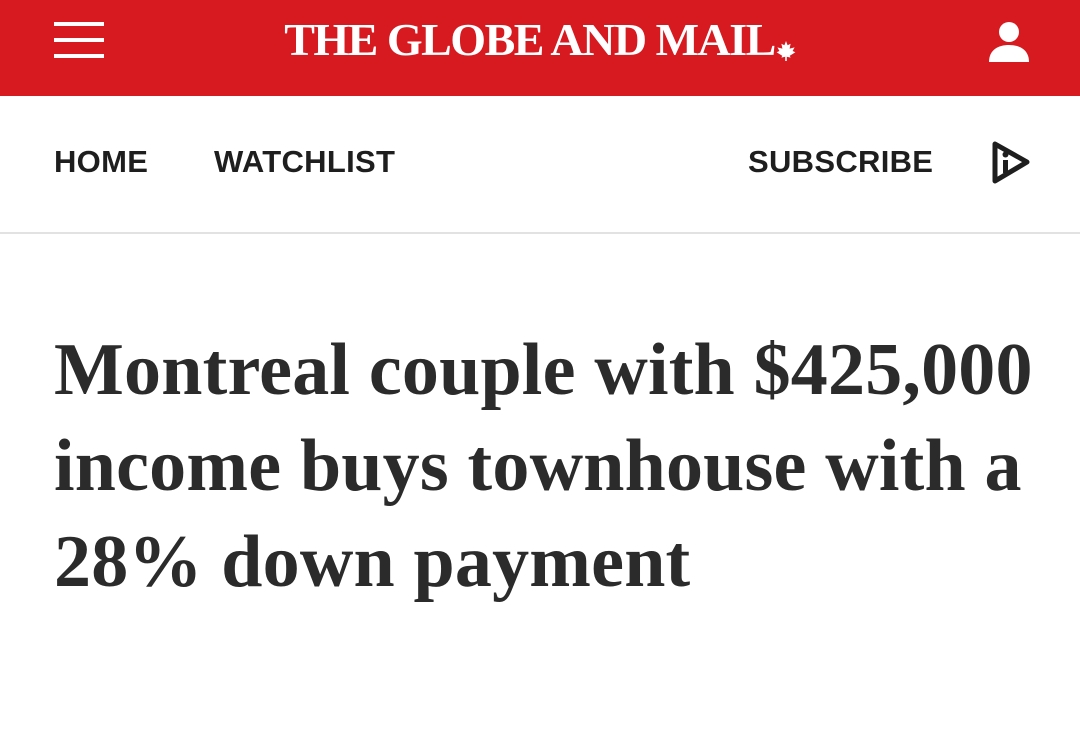 Image resolution: width=1080 pixels, height=754 pixels. Describe the element at coordinates (530, 39) in the screenshot. I see `brand-name: THE GLOBE AND MAIL` at that location.